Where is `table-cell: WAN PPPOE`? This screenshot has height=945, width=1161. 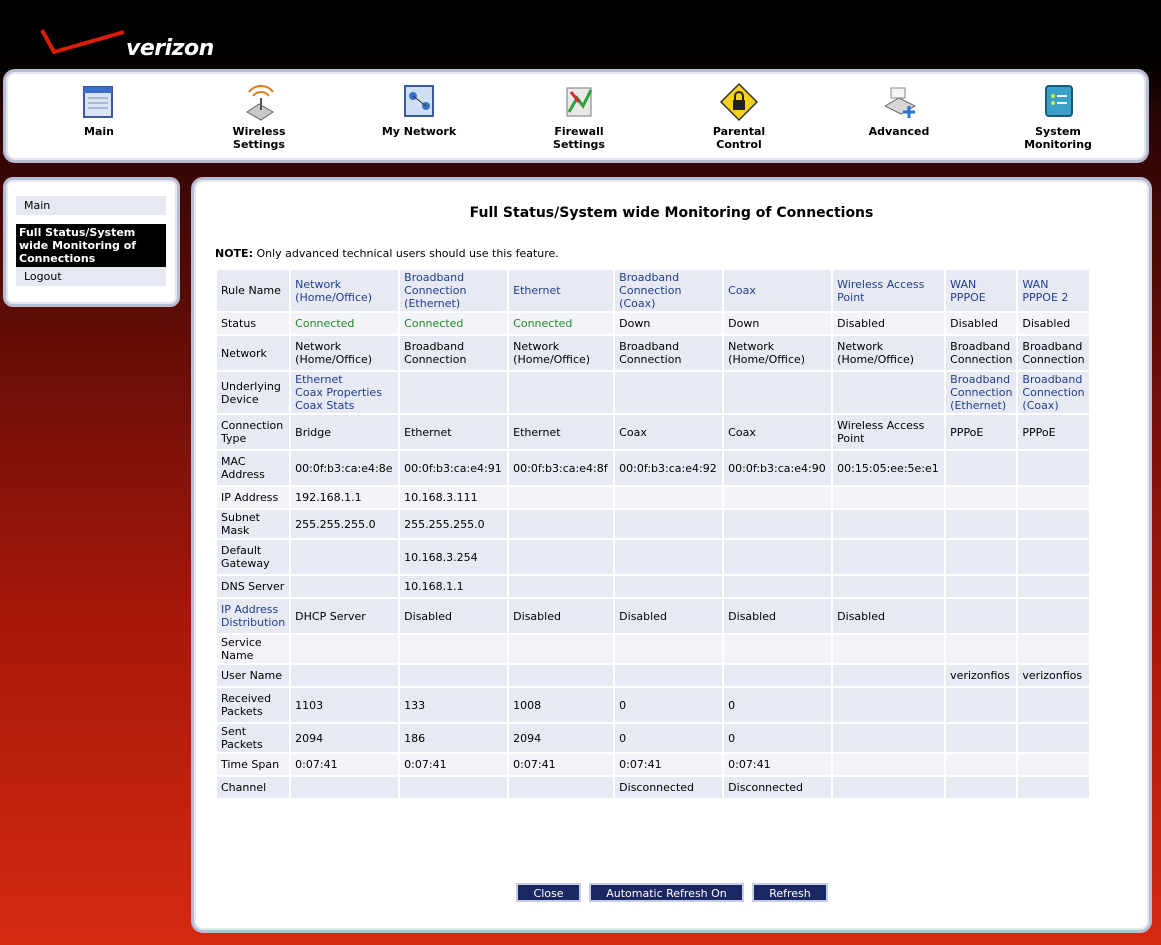
table-cell: WAN PPPOE is located at coordinates (981, 290).